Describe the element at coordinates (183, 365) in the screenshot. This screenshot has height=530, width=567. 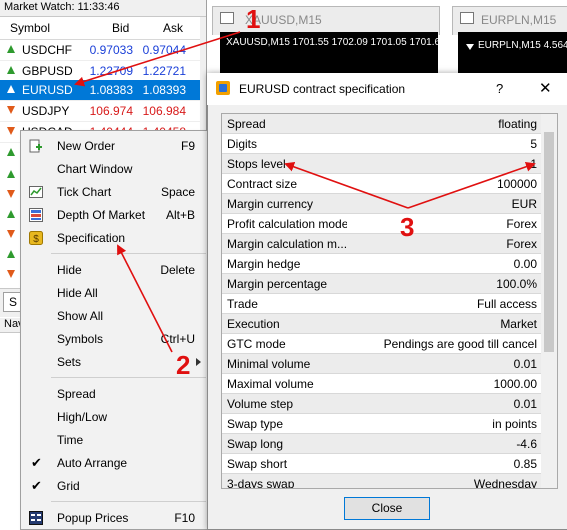
I see `annotation-number-2: 2` at that location.